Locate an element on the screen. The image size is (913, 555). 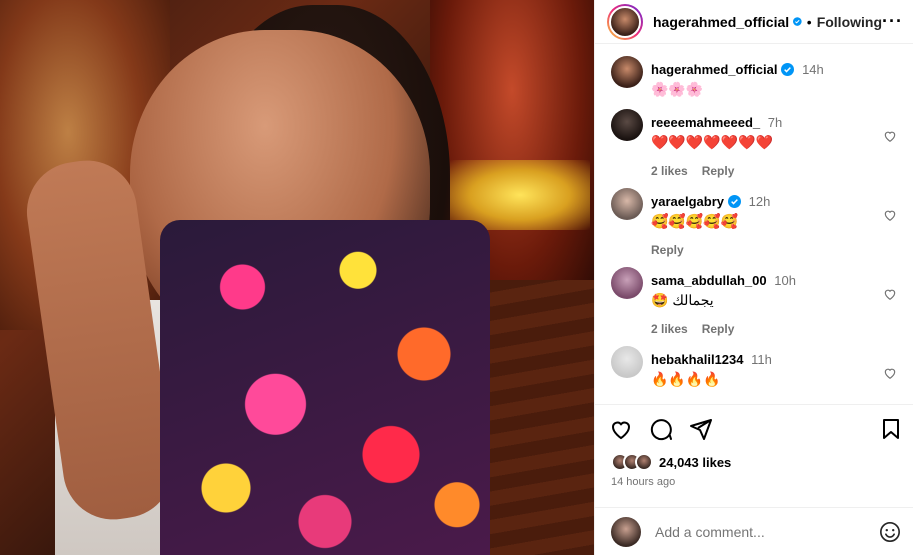
comment-header: hebakhalil1234 11h is located at coordinates (776, 359).